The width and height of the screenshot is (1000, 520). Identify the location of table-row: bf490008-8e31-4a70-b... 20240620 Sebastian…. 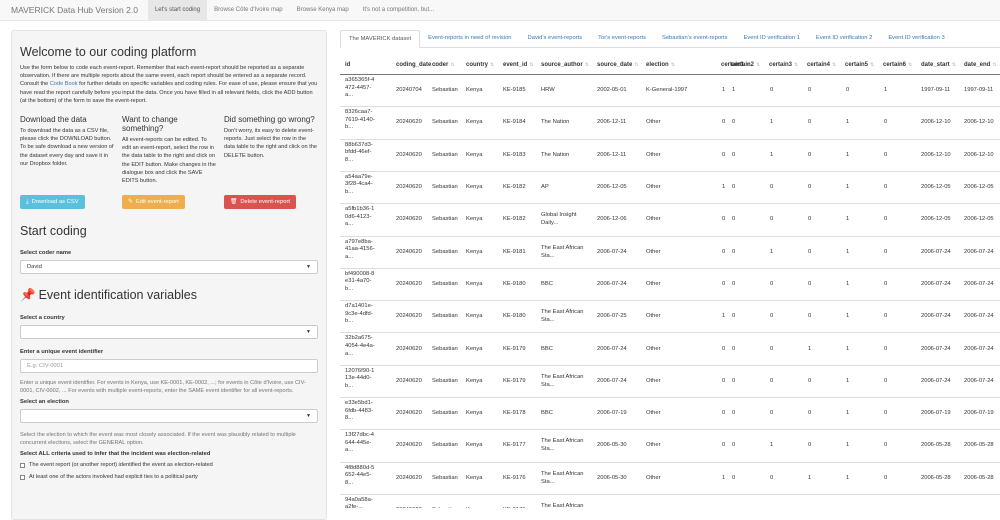
(670, 284).